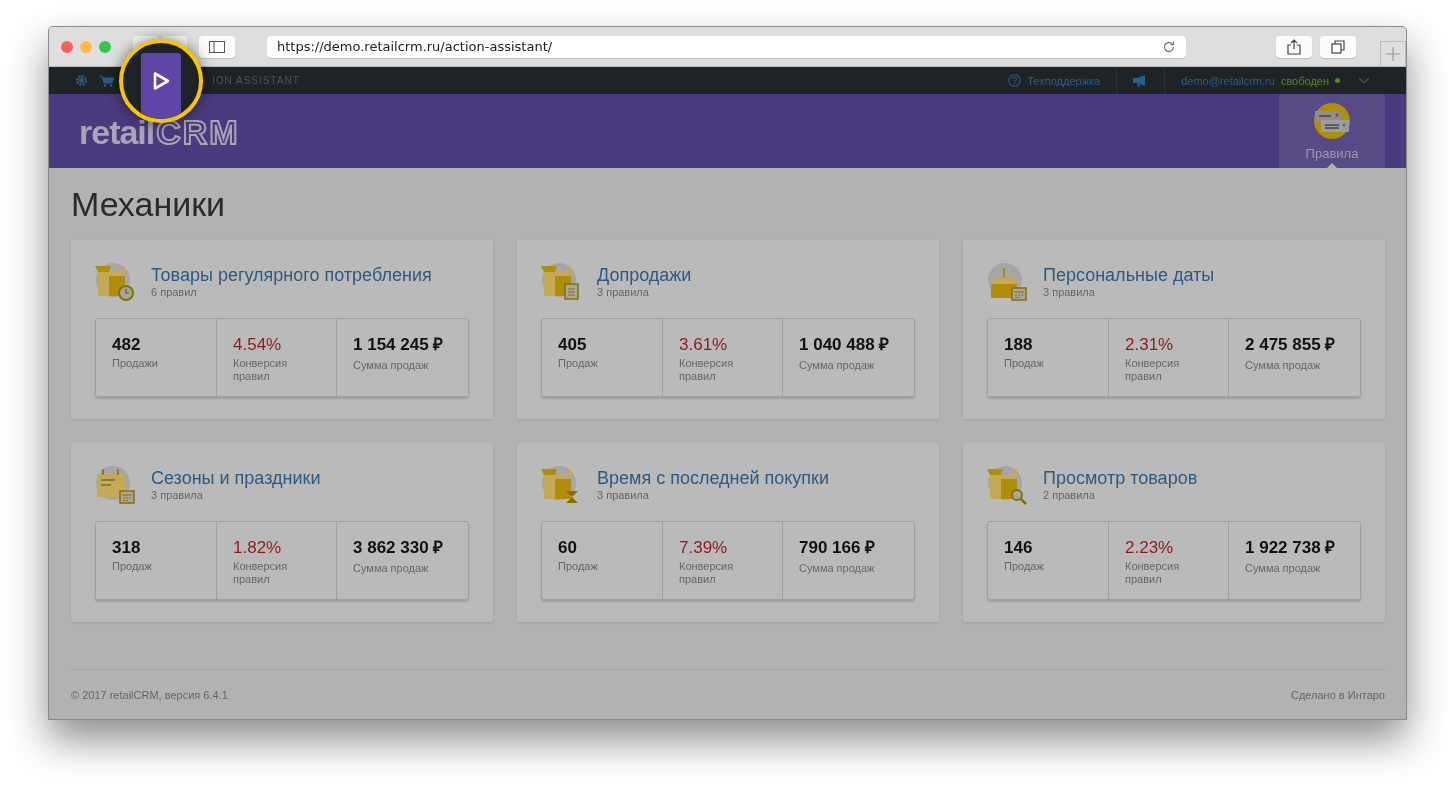 This screenshot has height=789, width=1454. I want to click on stat-value: 188, so click(1019, 345).